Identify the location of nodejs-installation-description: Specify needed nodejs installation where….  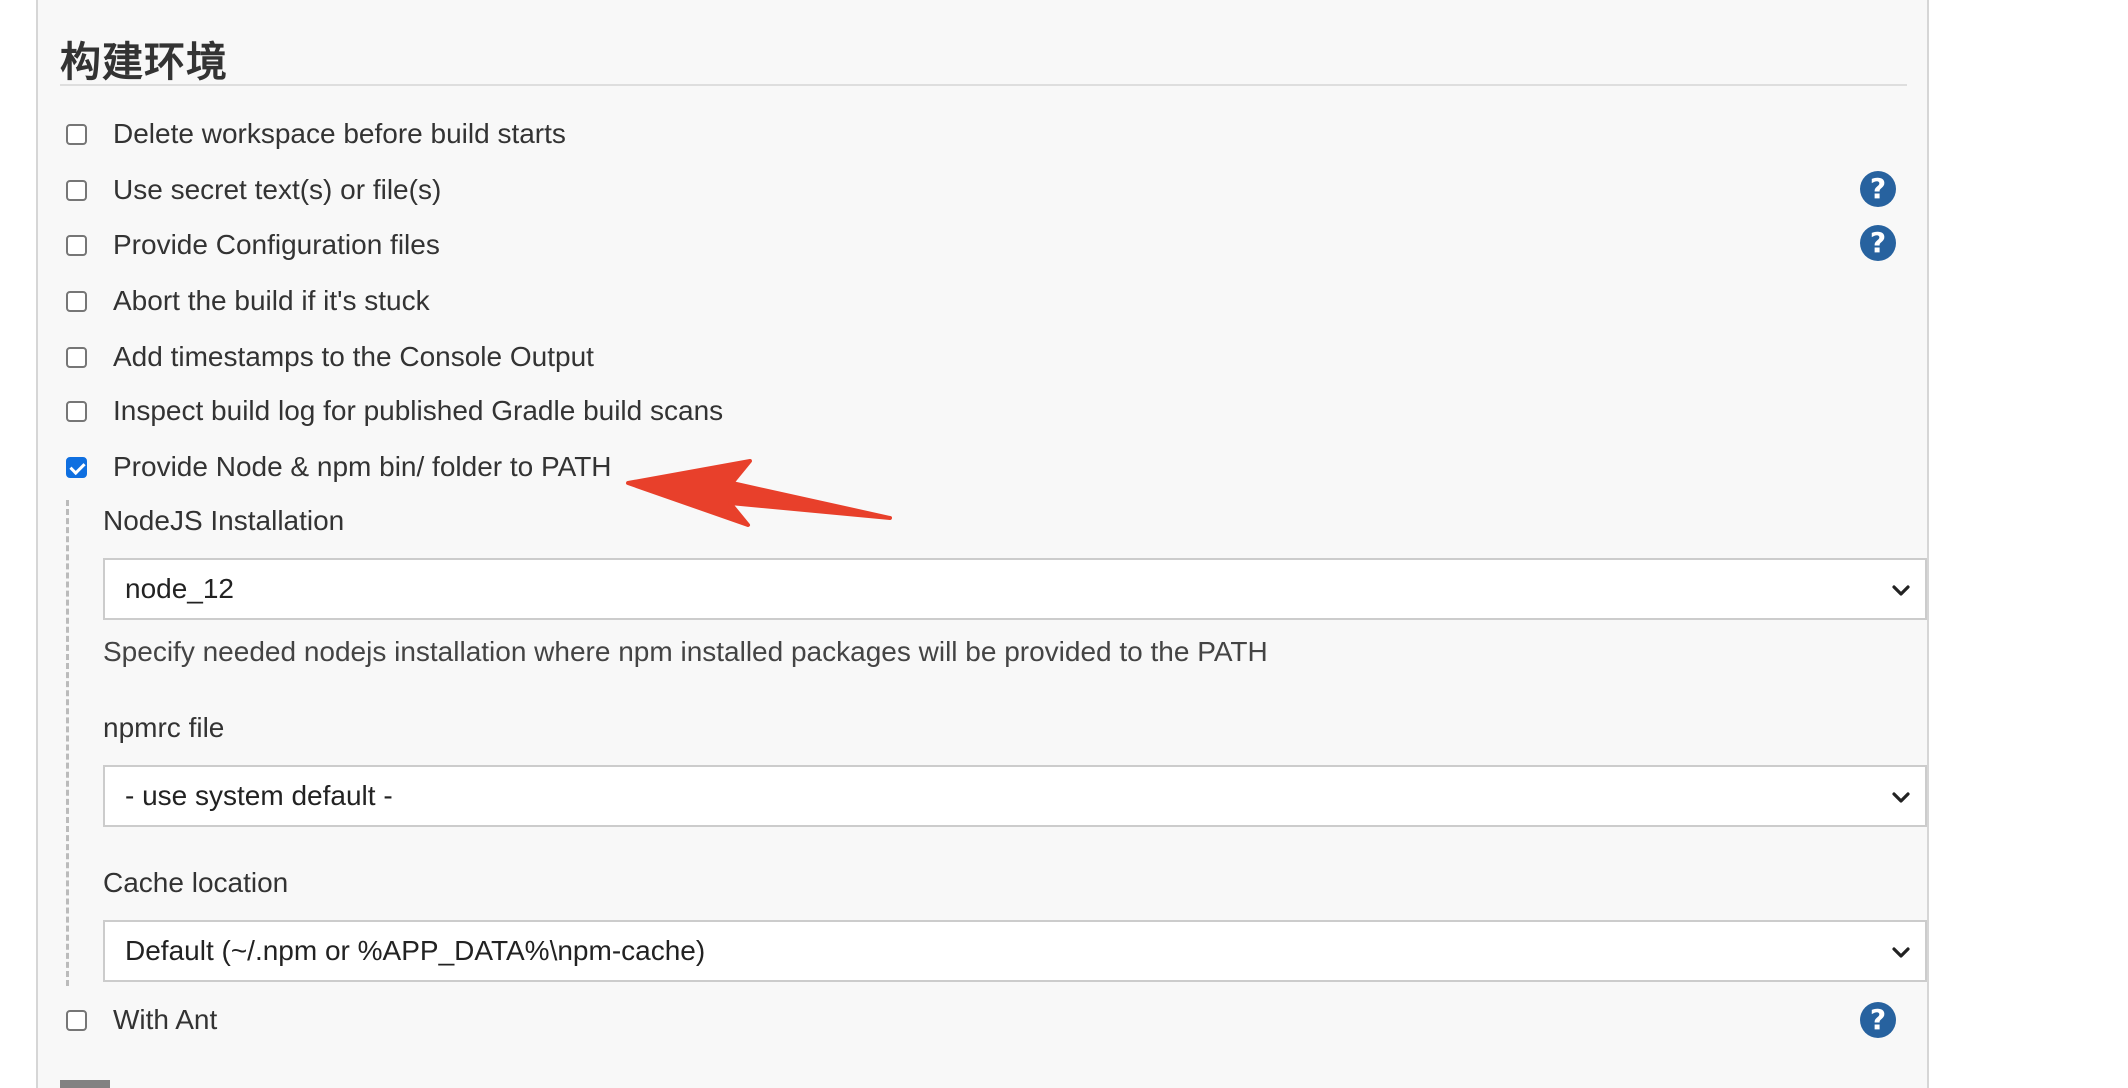
(685, 651).